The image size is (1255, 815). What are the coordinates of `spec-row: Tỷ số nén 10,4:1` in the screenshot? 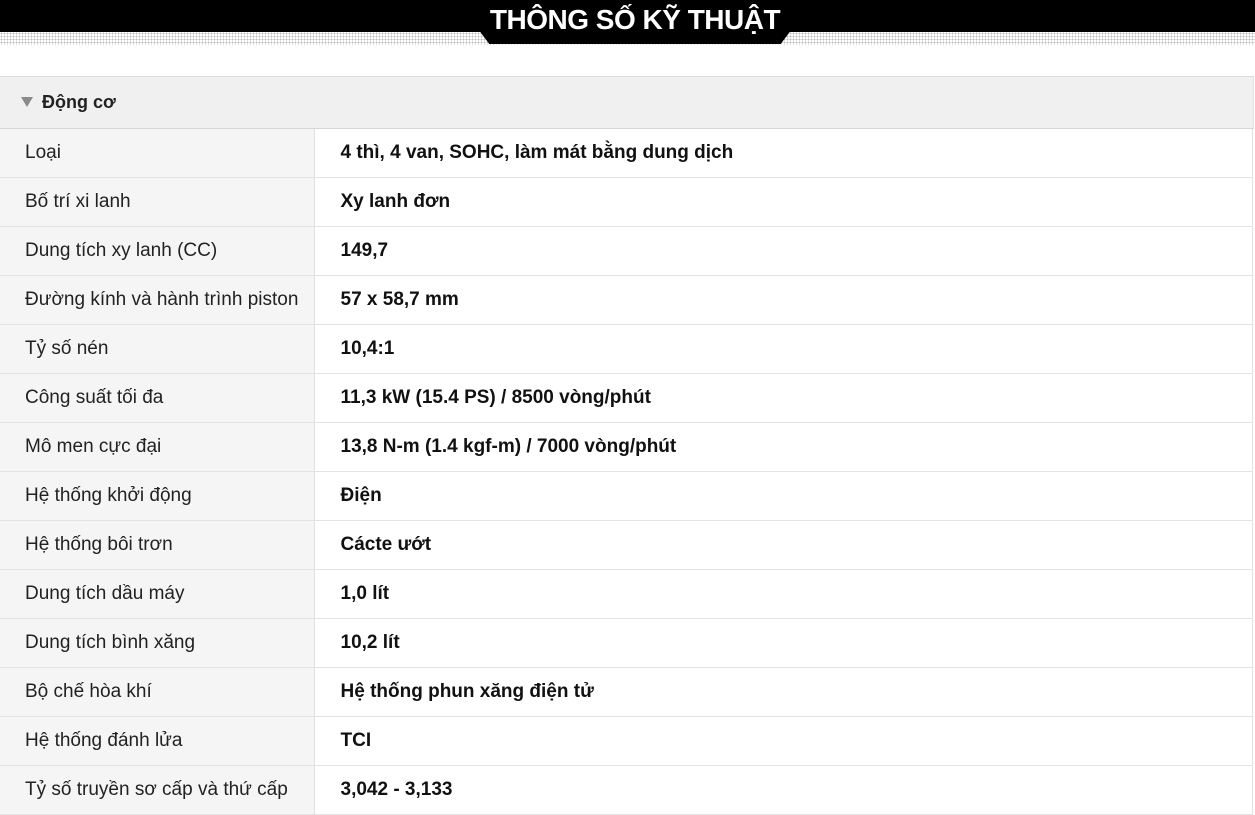 It's located at (626, 349).